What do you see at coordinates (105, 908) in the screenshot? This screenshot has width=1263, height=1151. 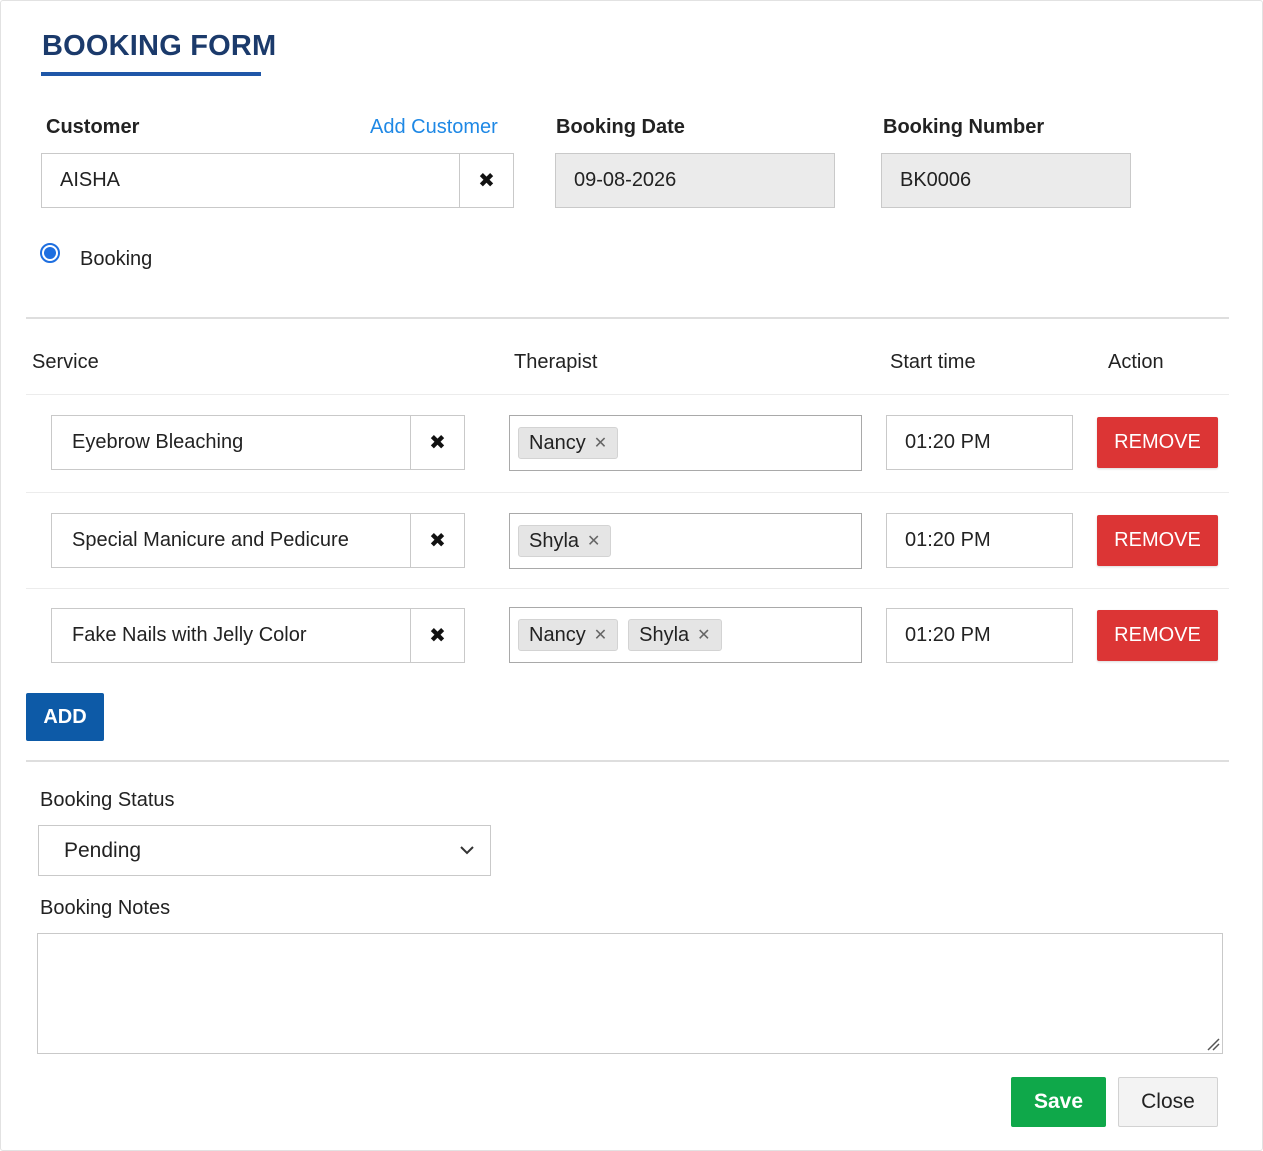 I see `booking-notes-label: Booking Notes` at bounding box center [105, 908].